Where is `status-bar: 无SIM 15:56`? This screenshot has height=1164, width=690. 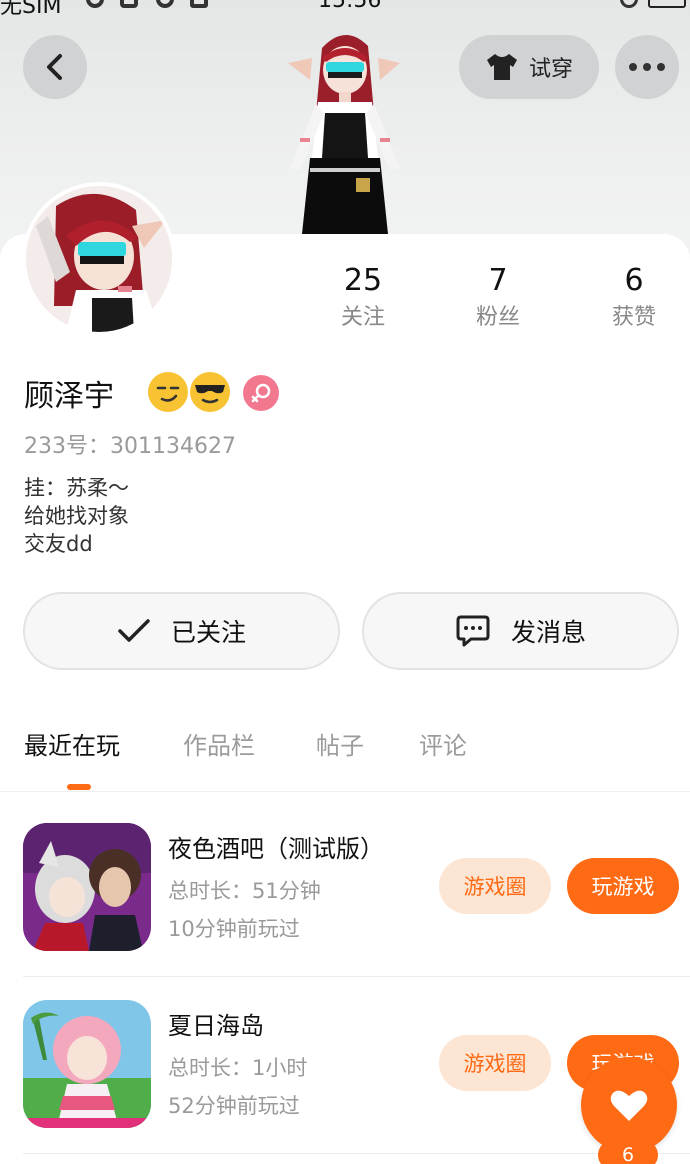
status-bar: 无SIM 15:56 is located at coordinates (345, 9).